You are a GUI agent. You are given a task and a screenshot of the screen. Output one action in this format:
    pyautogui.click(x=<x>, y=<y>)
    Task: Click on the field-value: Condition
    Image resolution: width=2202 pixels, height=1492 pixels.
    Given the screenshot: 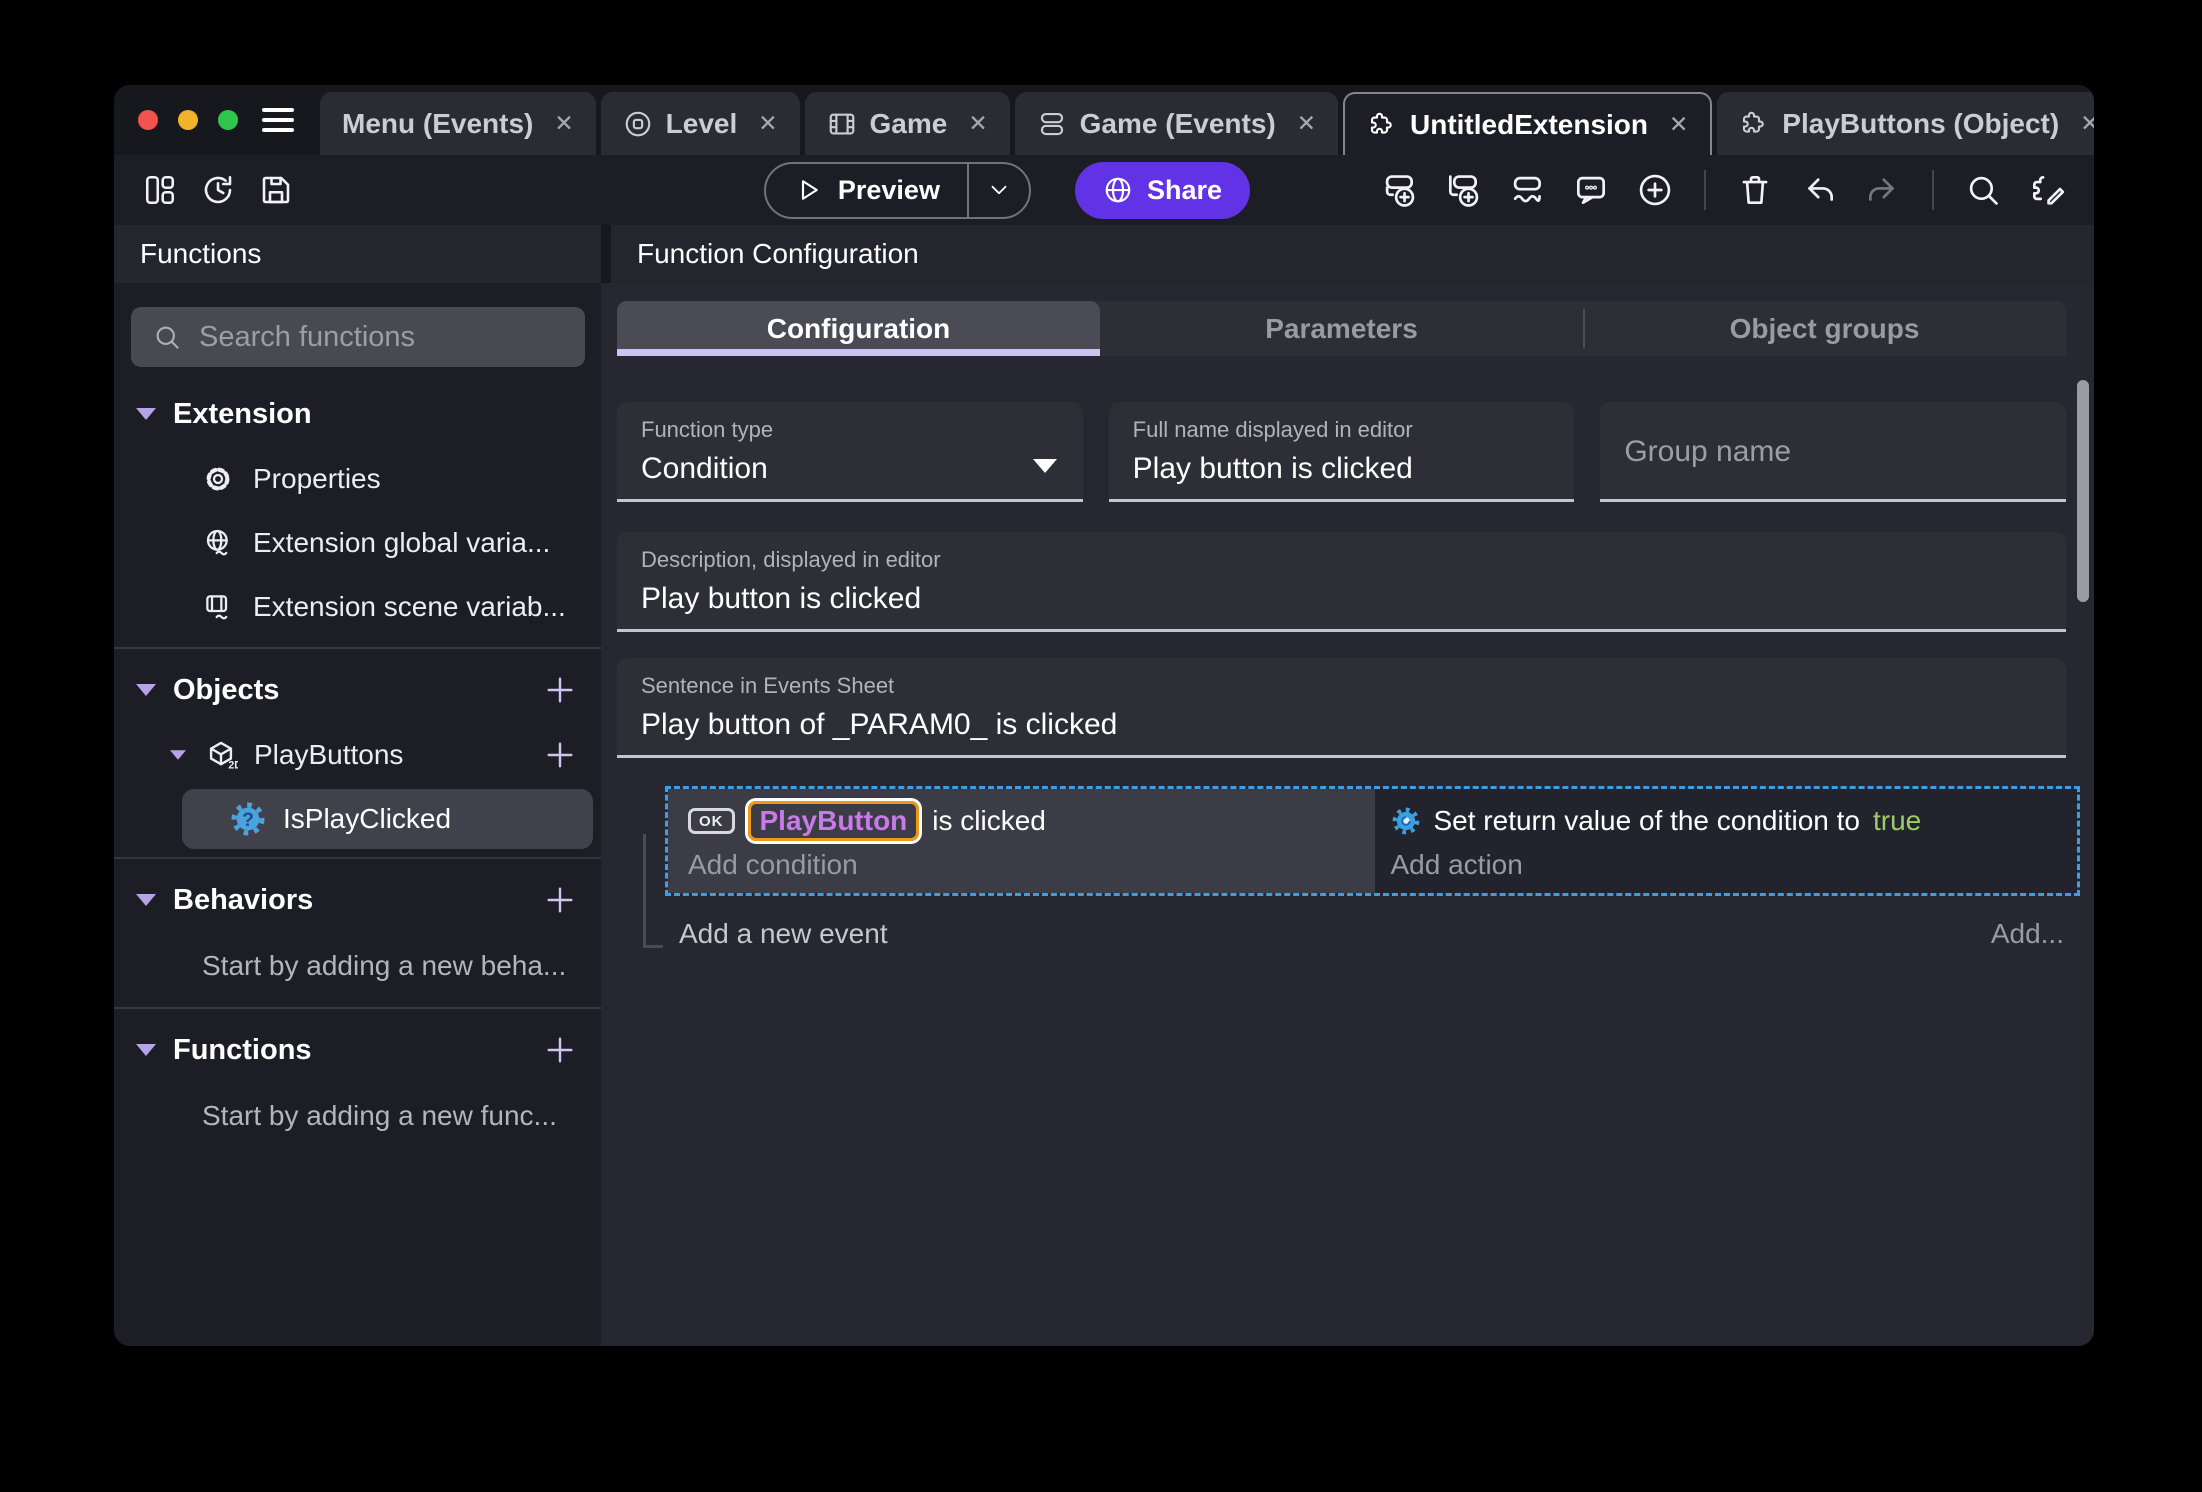 What is the action you would take?
    pyautogui.click(x=704, y=468)
    